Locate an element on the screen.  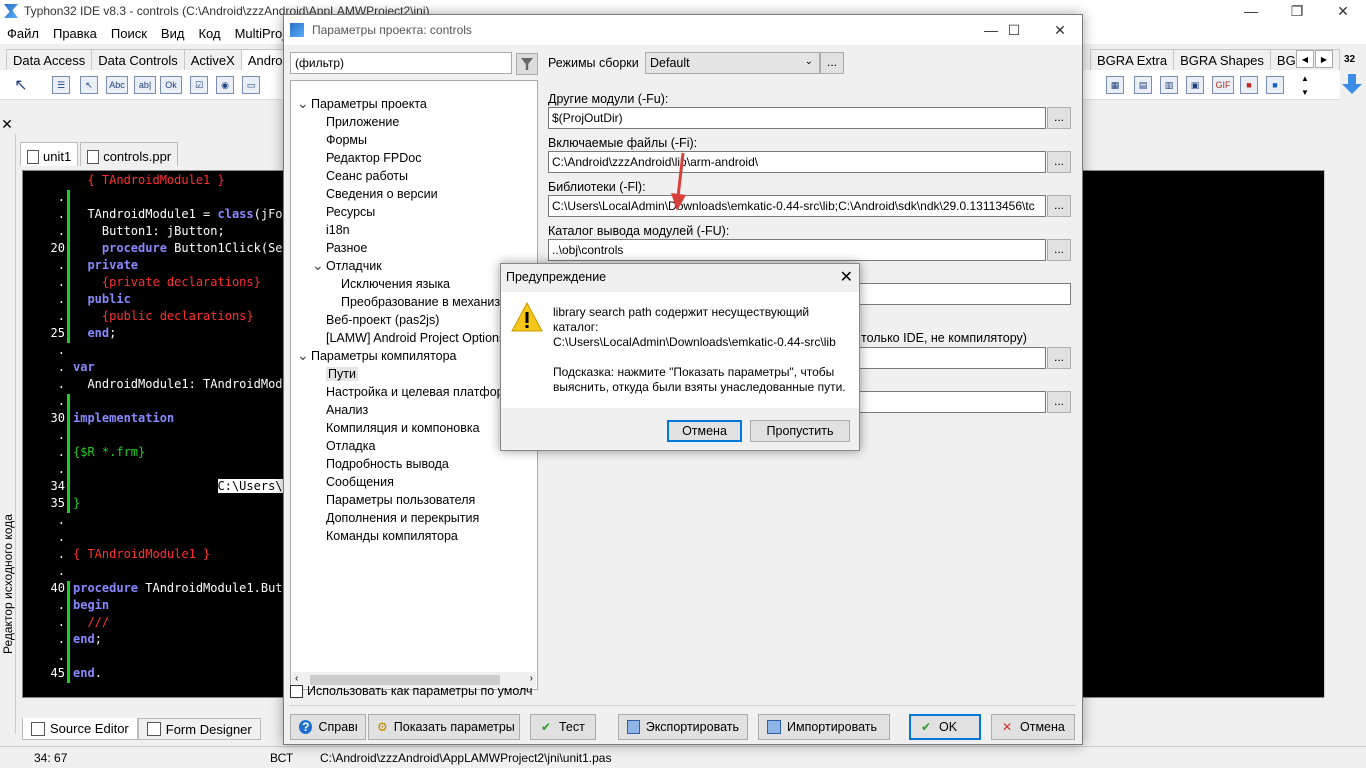
palette-tab-data-controls: Data Controls is located at coordinates (138, 59).